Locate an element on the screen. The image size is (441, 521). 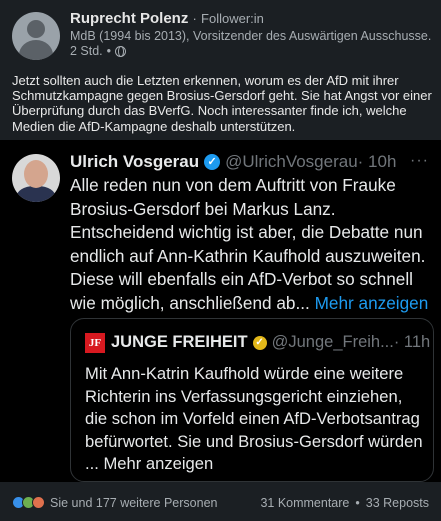
more-options-icon: ··· is located at coordinates (419, 161).